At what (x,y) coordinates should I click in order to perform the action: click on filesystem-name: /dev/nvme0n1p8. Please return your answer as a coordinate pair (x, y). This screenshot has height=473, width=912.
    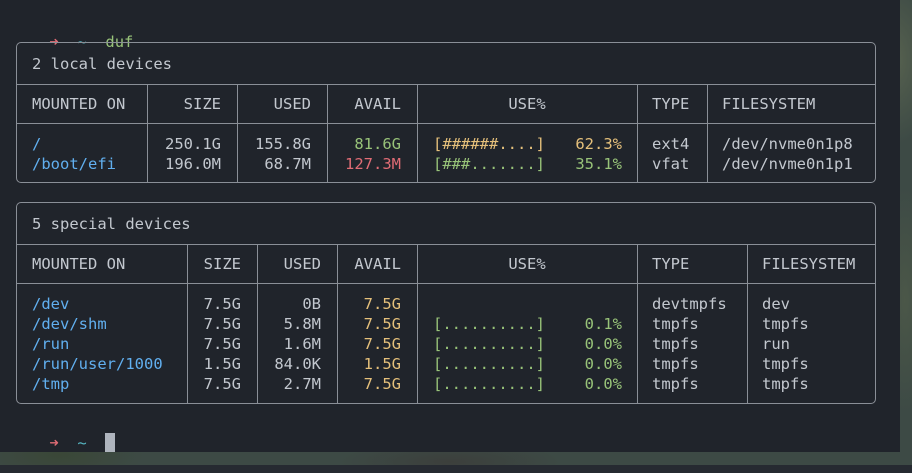
    Looking at the image, I should click on (787, 144).